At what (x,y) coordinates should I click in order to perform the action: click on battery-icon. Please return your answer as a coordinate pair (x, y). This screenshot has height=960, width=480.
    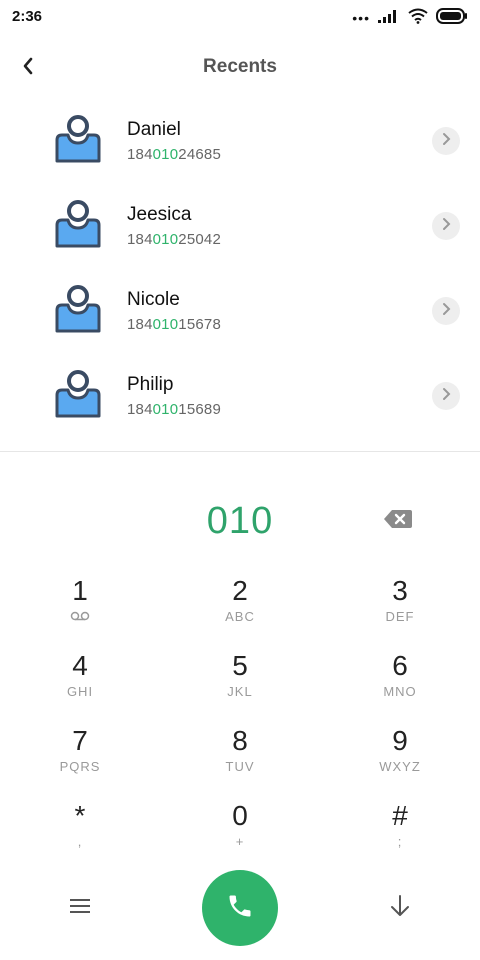
    Looking at the image, I should click on (452, 18).